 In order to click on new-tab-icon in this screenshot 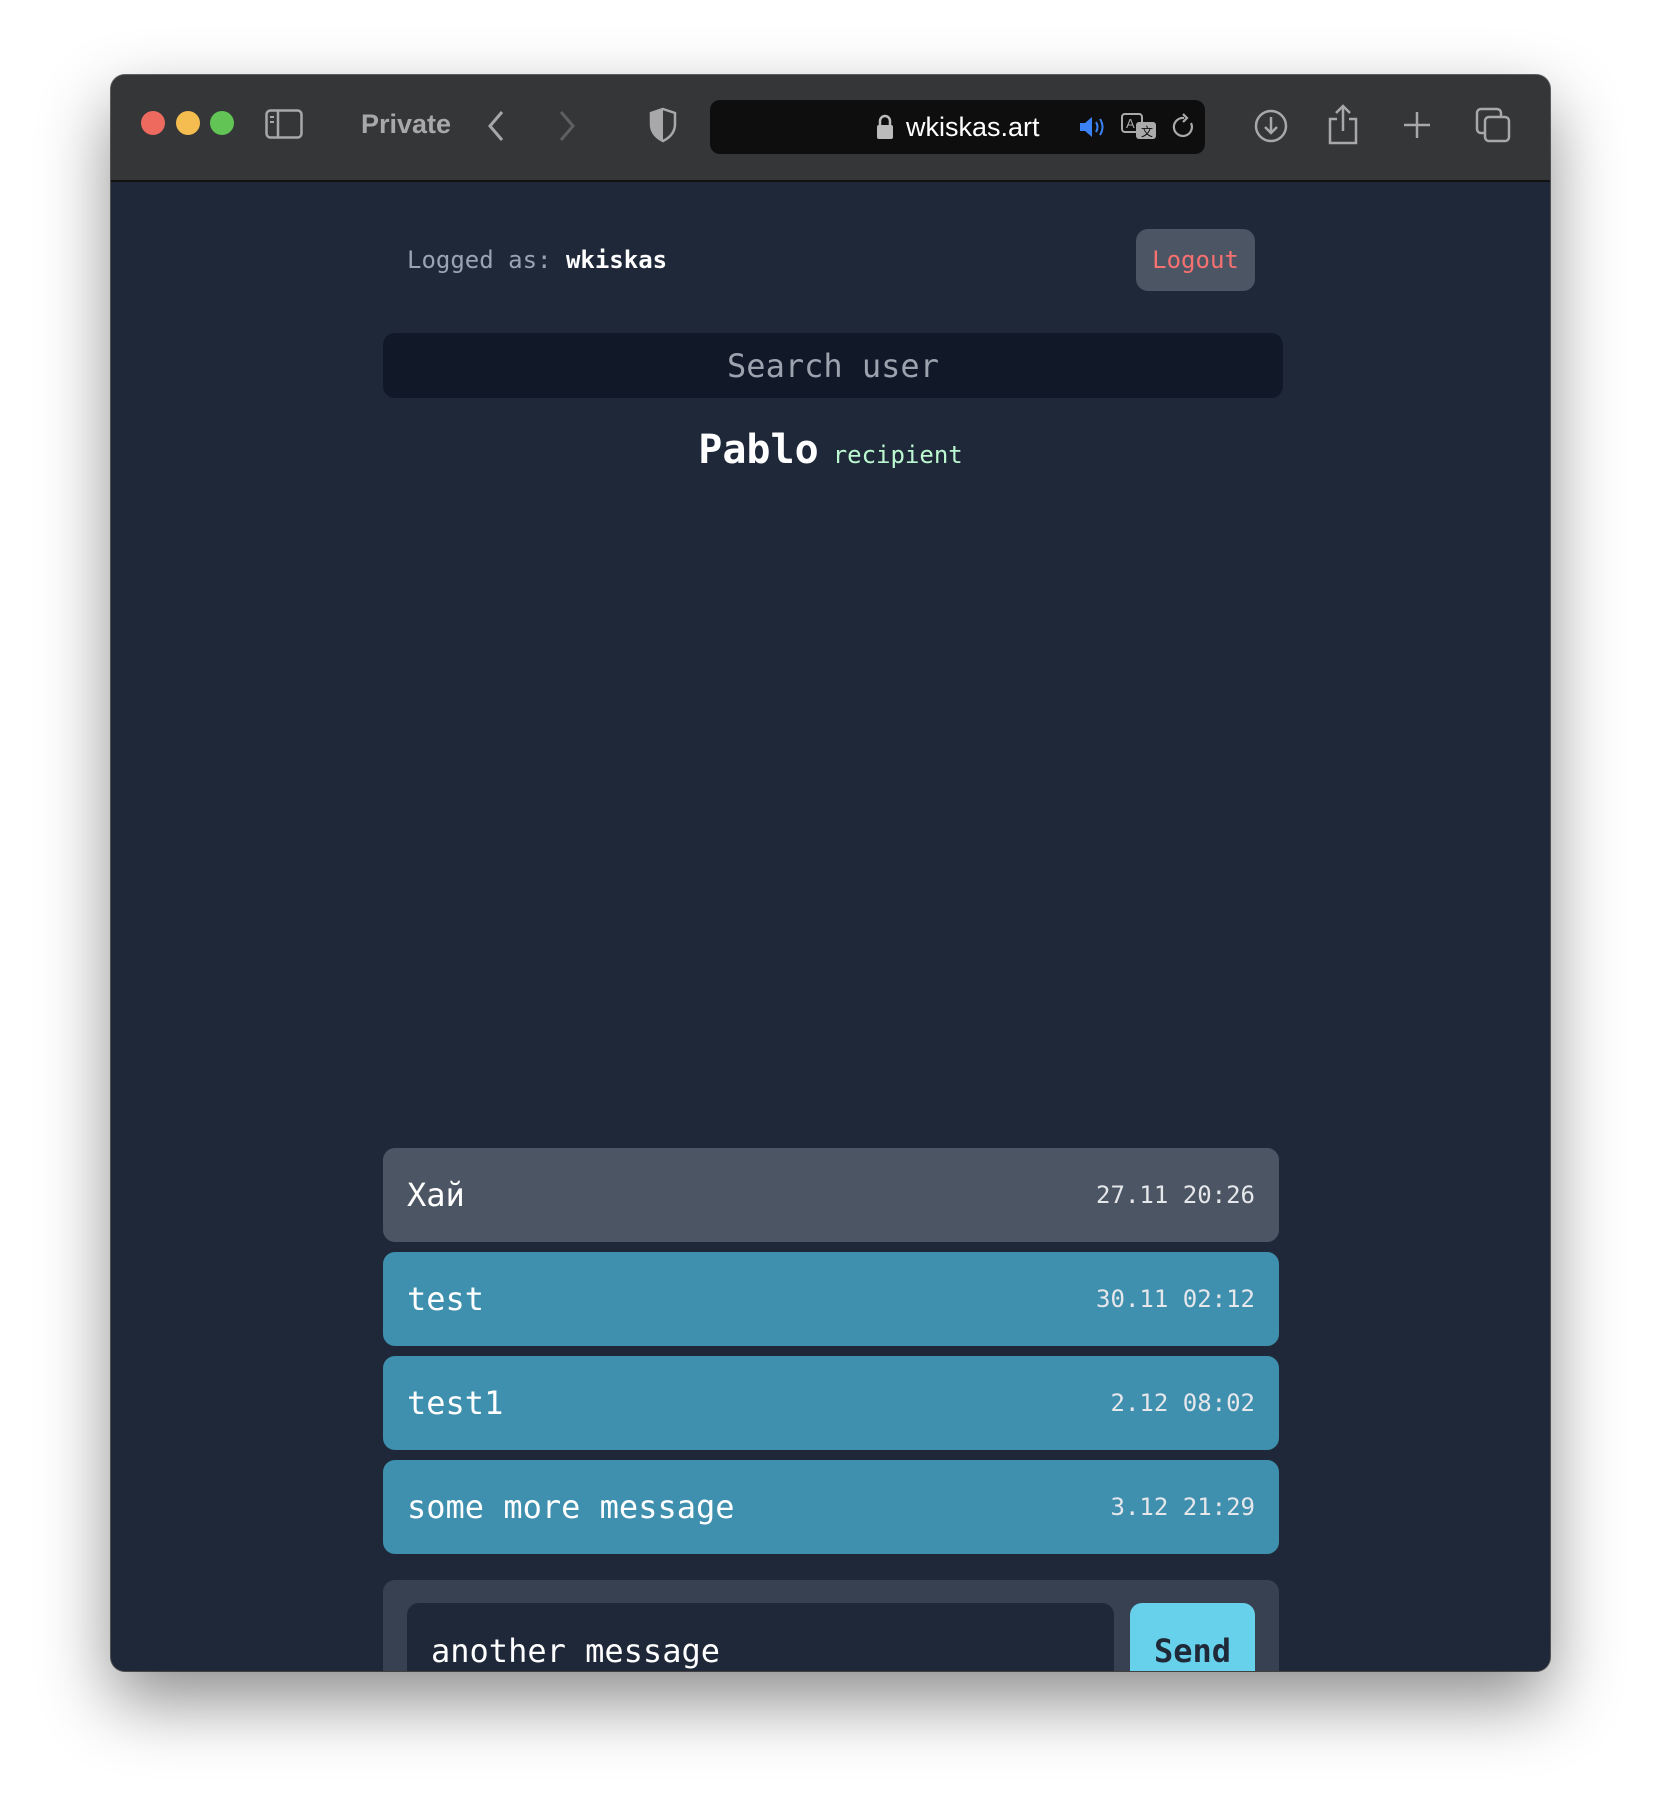, I will do `click(1417, 125)`.